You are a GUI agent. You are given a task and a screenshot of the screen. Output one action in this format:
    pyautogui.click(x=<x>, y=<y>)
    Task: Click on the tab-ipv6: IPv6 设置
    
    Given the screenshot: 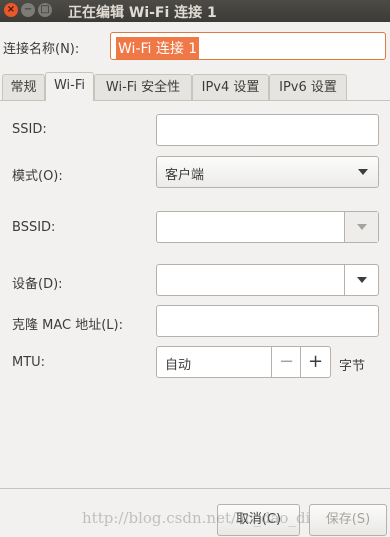 What is the action you would take?
    pyautogui.click(x=308, y=87)
    